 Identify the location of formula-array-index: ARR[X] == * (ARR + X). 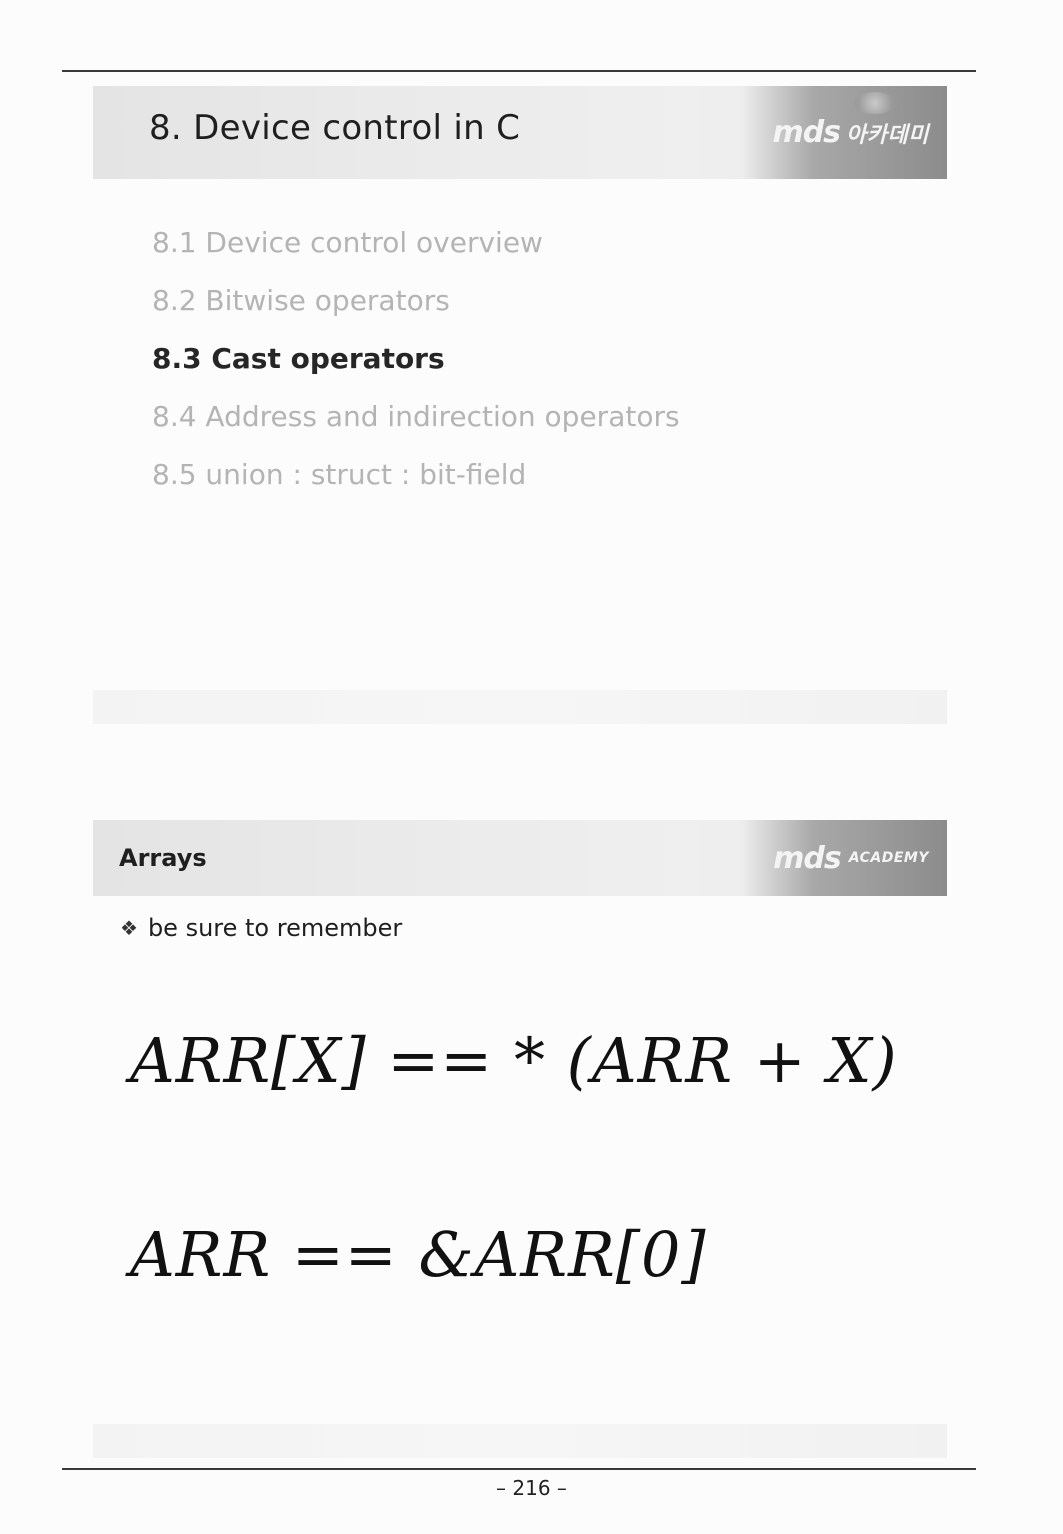
(514, 1060).